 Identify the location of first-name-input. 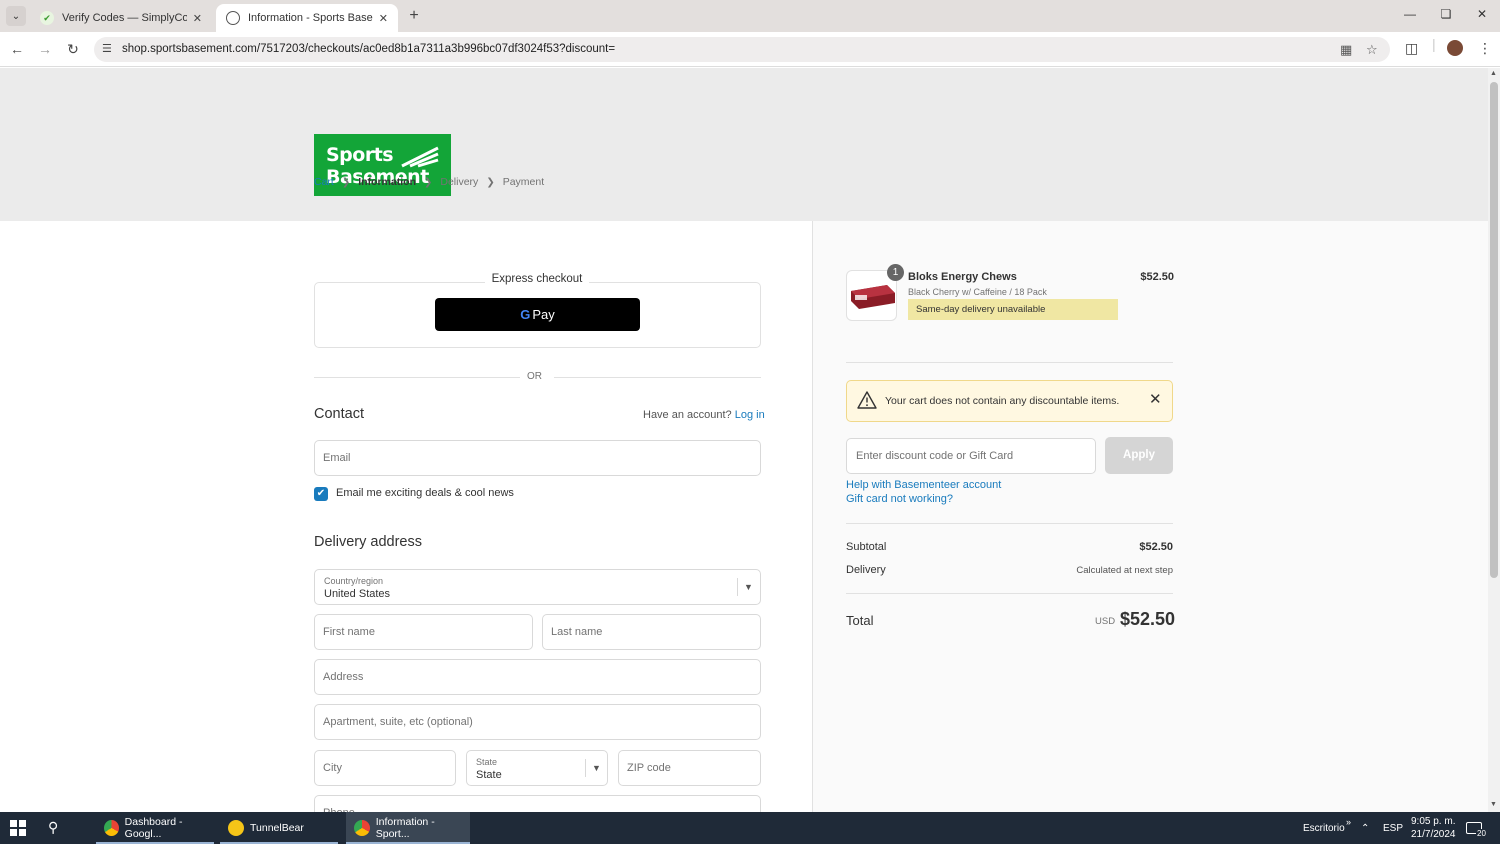
(423, 632).